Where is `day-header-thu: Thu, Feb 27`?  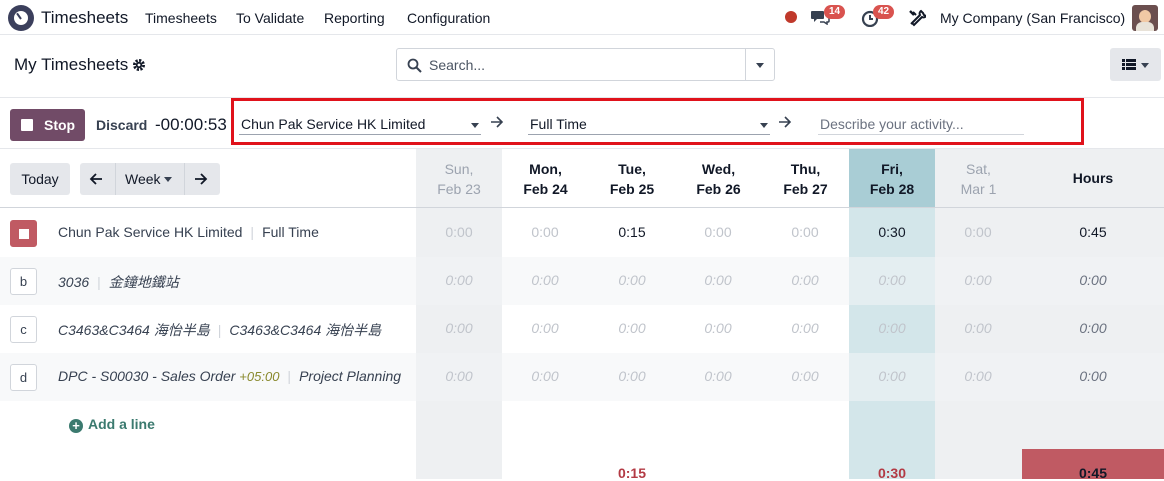 day-header-thu: Thu, Feb 27 is located at coordinates (805, 178).